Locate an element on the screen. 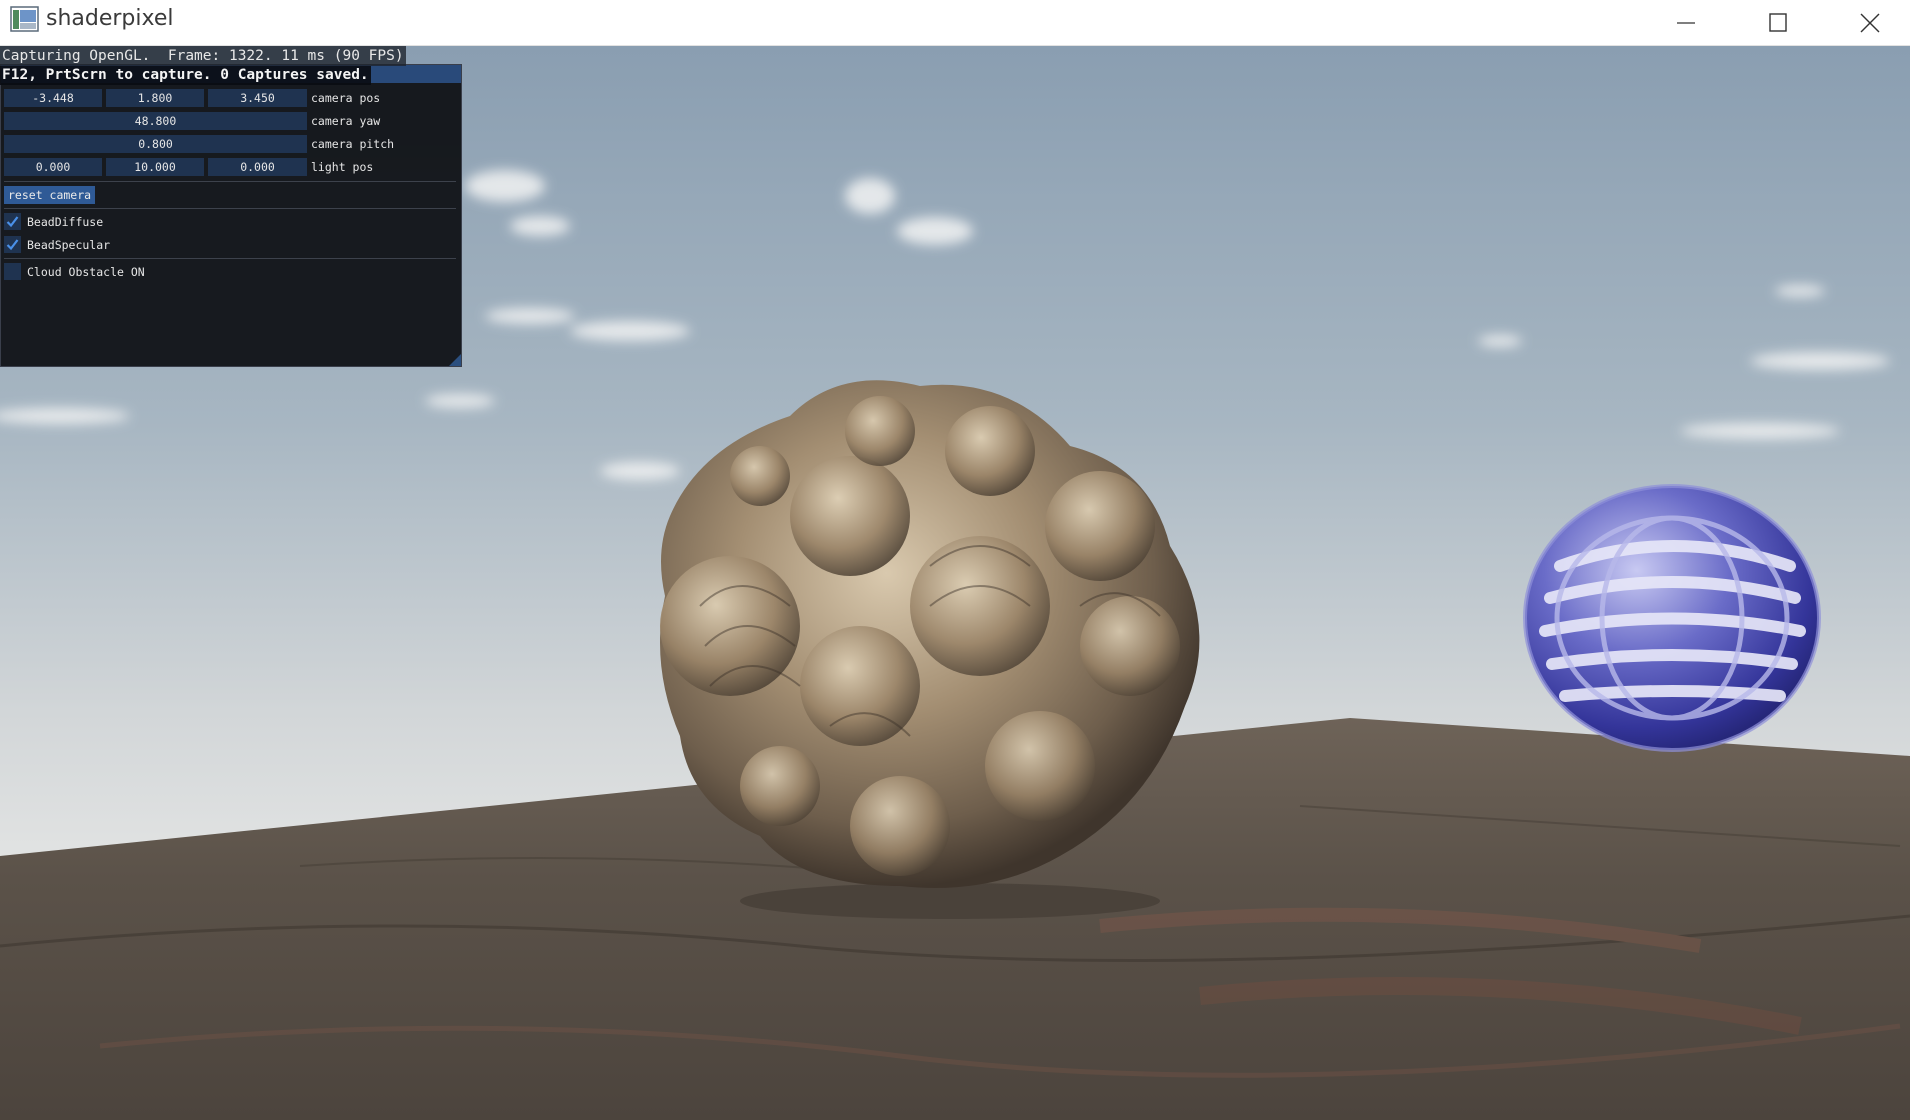 Image resolution: width=1910 pixels, height=1120 pixels. light-pos-x-field: 0.000 is located at coordinates (53, 167).